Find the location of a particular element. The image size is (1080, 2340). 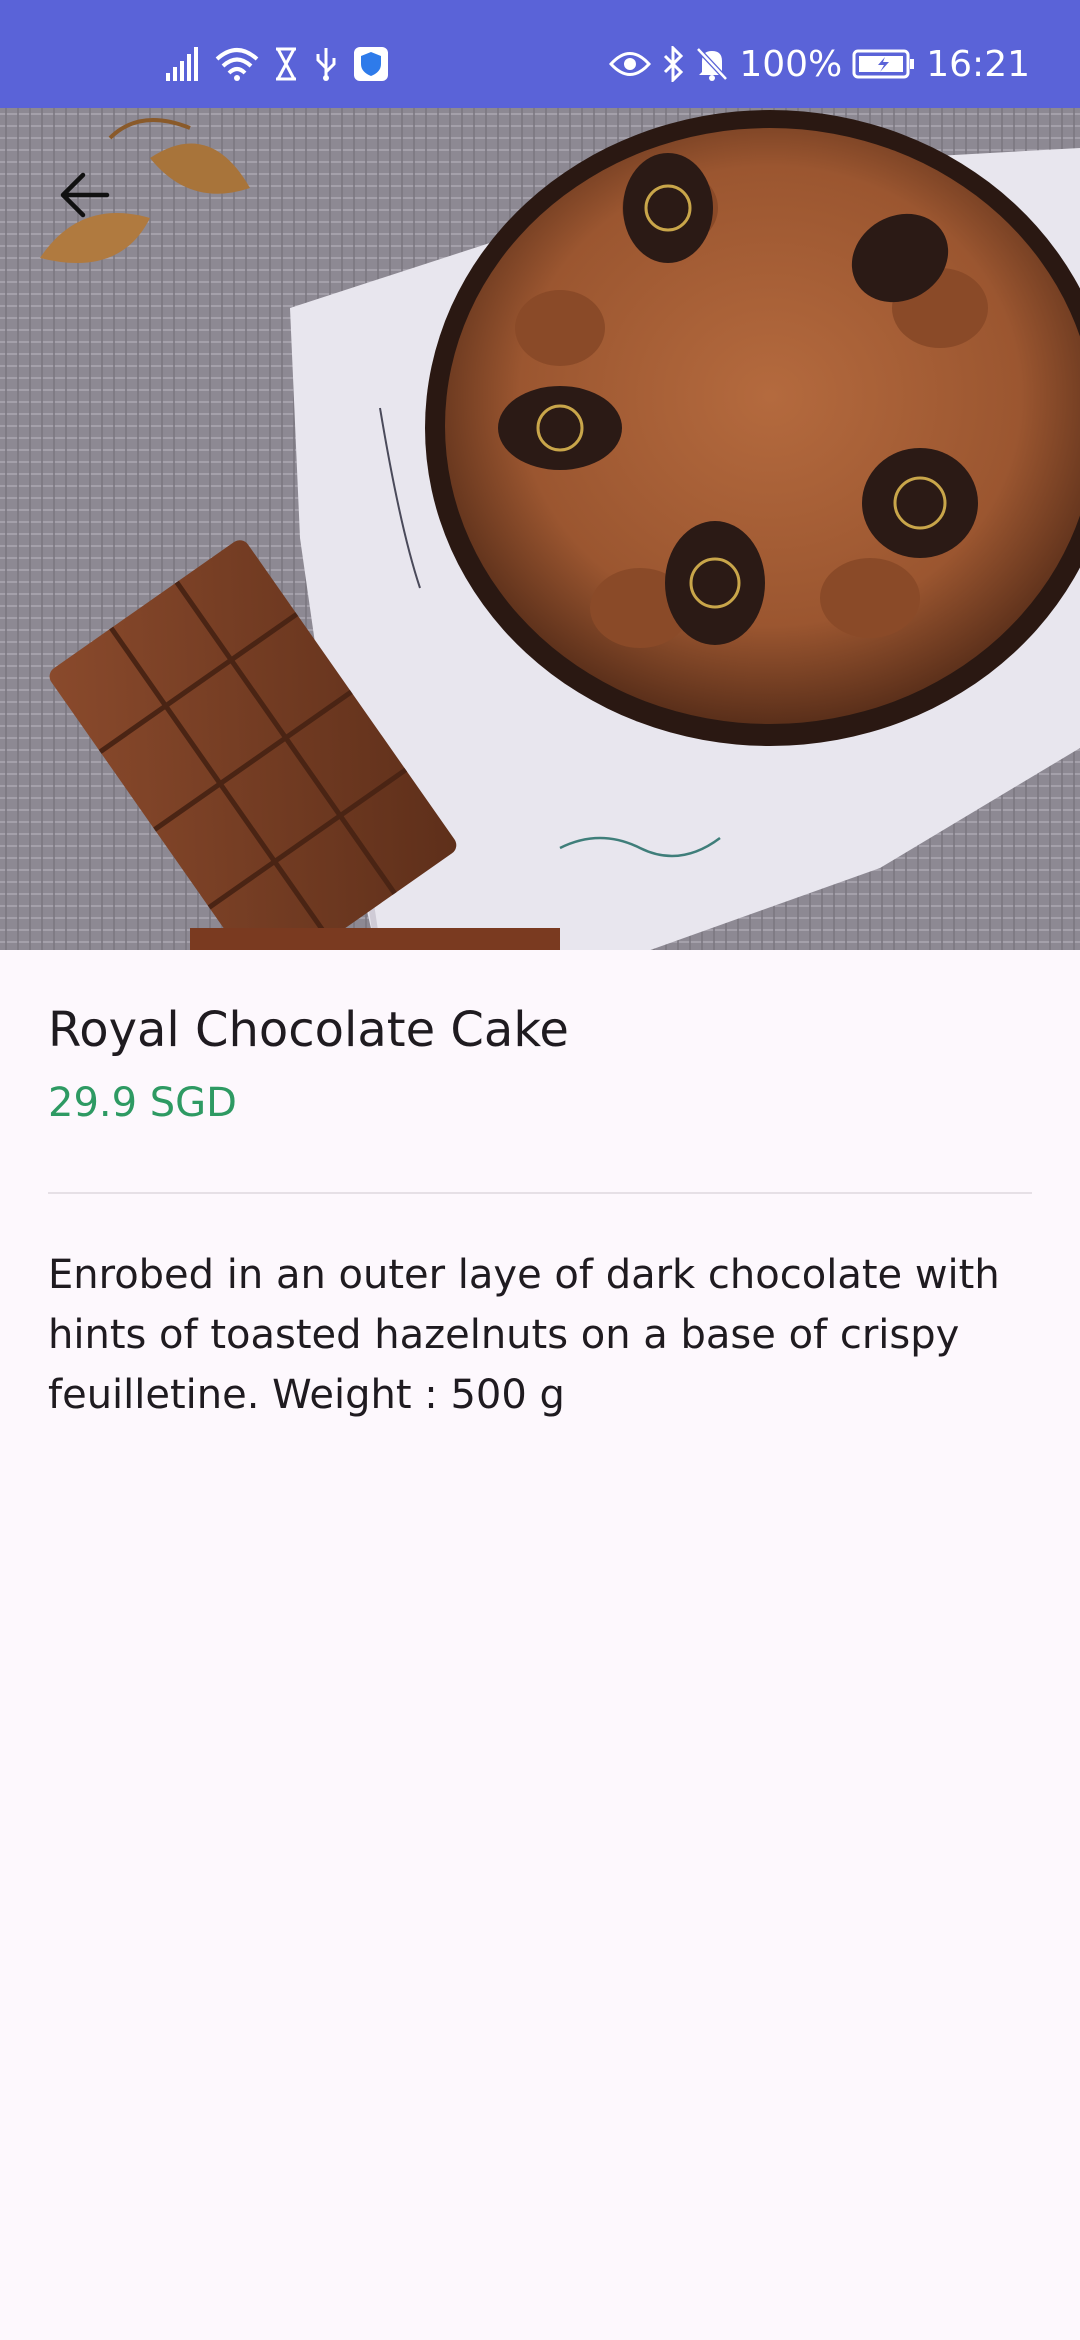

battery-icon is located at coordinates (883, 64).